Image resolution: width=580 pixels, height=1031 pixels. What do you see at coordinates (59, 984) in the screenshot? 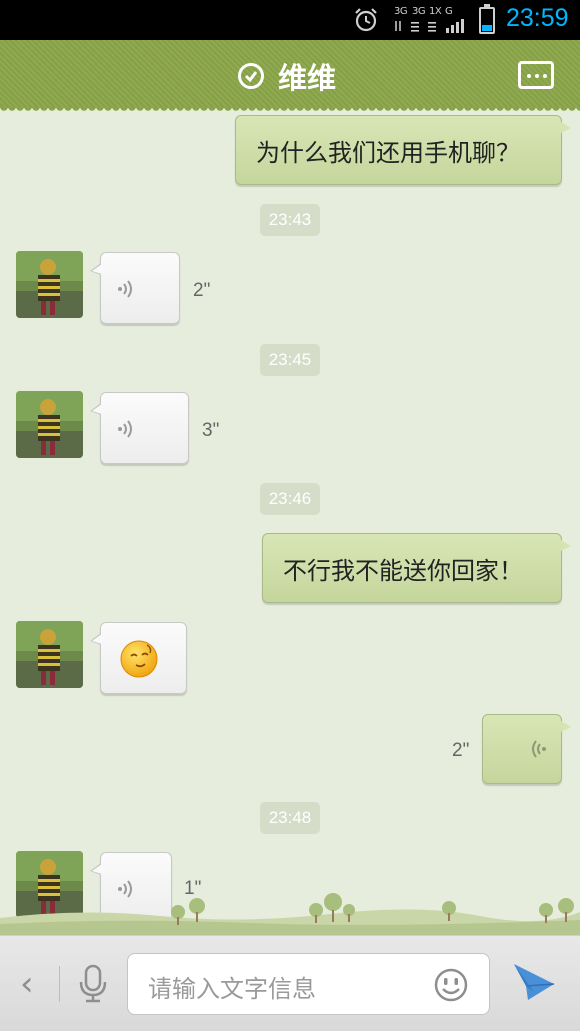
I see `divider` at bounding box center [59, 984].